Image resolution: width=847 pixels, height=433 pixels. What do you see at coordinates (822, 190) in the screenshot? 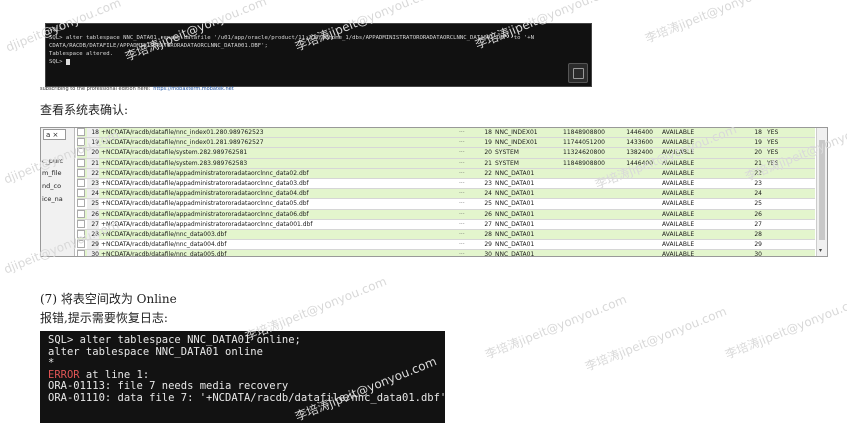
I see `scrollbar-thumb` at bounding box center [822, 190].